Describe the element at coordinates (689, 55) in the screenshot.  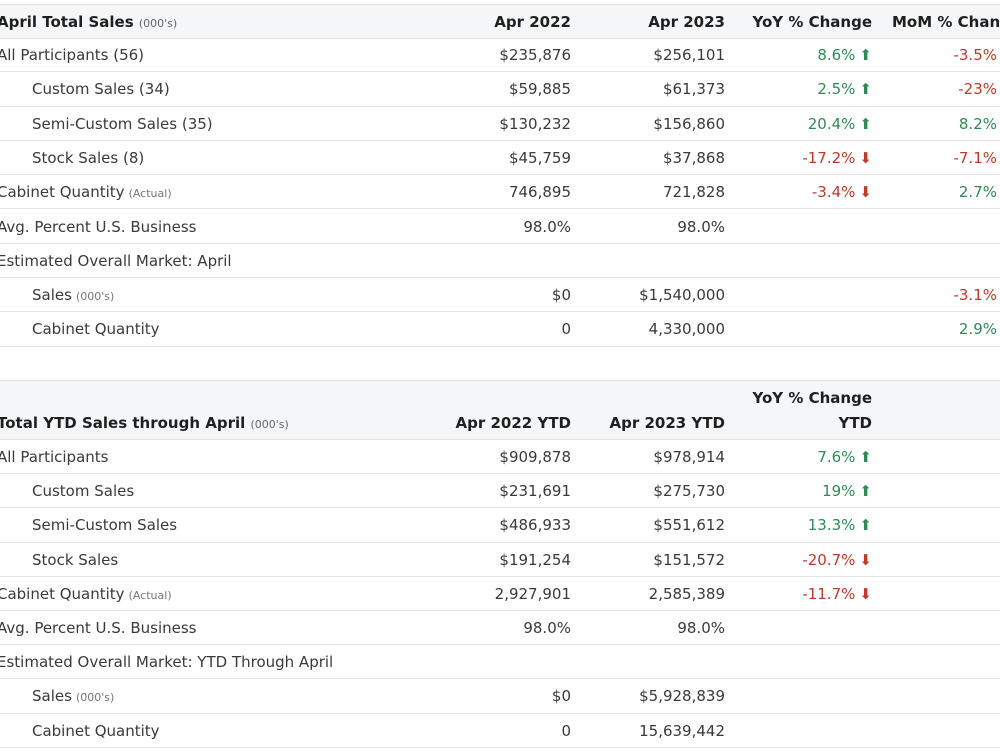
I see `value-col2: $256,101` at that location.